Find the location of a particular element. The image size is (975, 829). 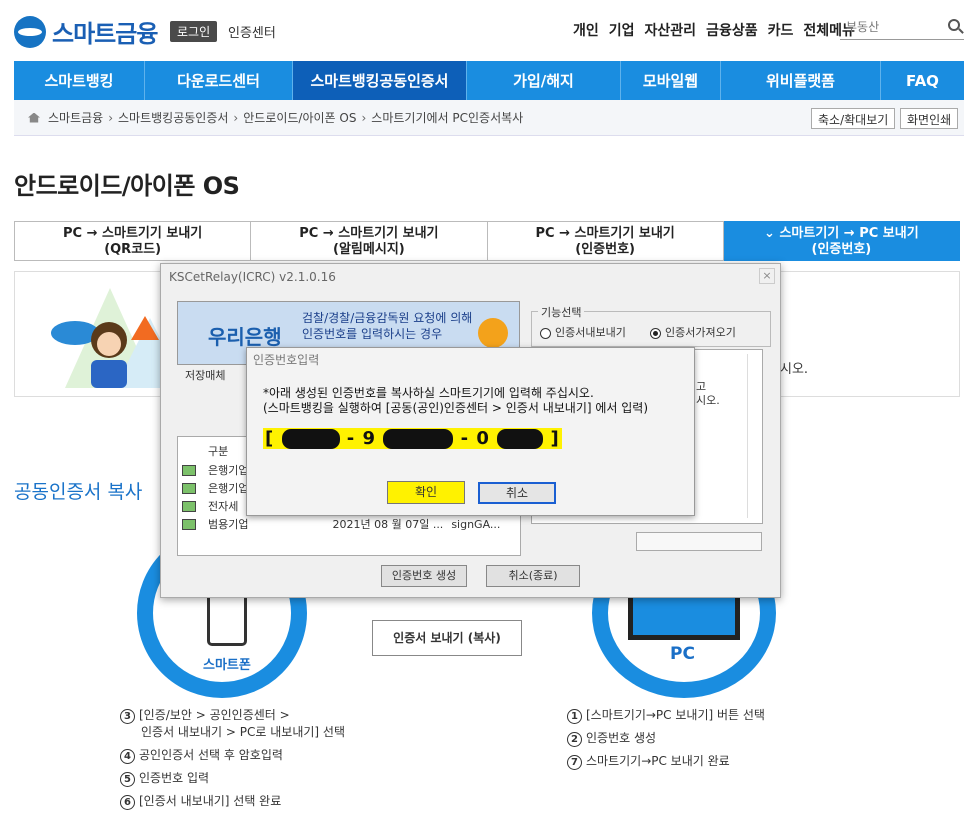

list-header: 구분 is located at coordinates (218, 451).